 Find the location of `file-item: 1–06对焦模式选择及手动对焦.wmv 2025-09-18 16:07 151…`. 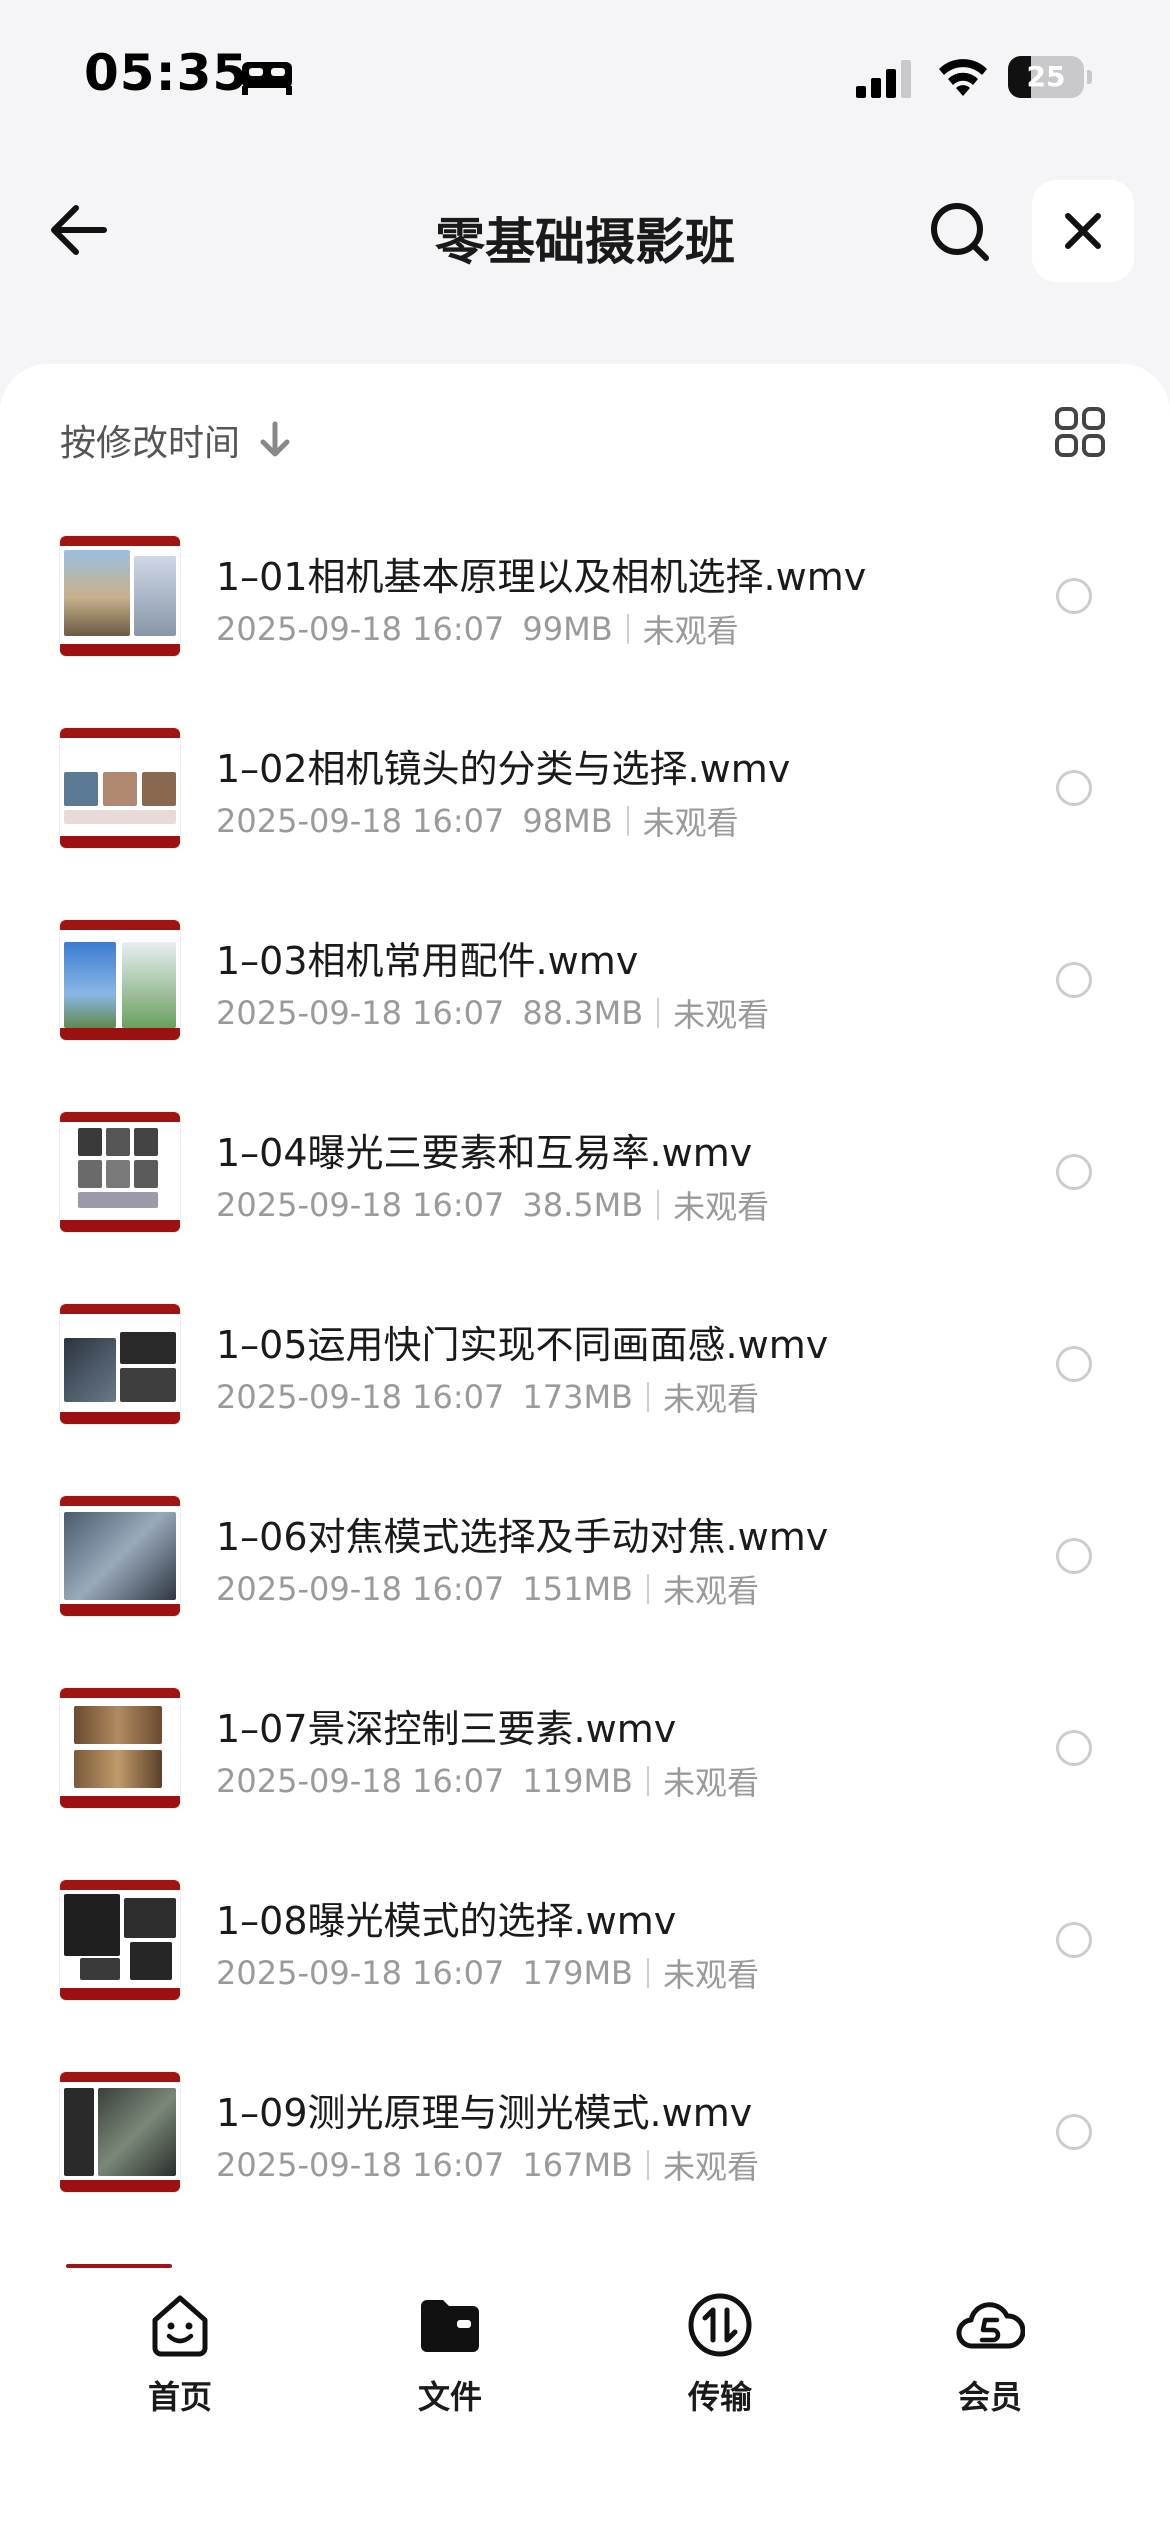

file-item: 1–06对焦模式选择及手动对焦.wmv 2025-09-18 16:07 151… is located at coordinates (585, 1590).